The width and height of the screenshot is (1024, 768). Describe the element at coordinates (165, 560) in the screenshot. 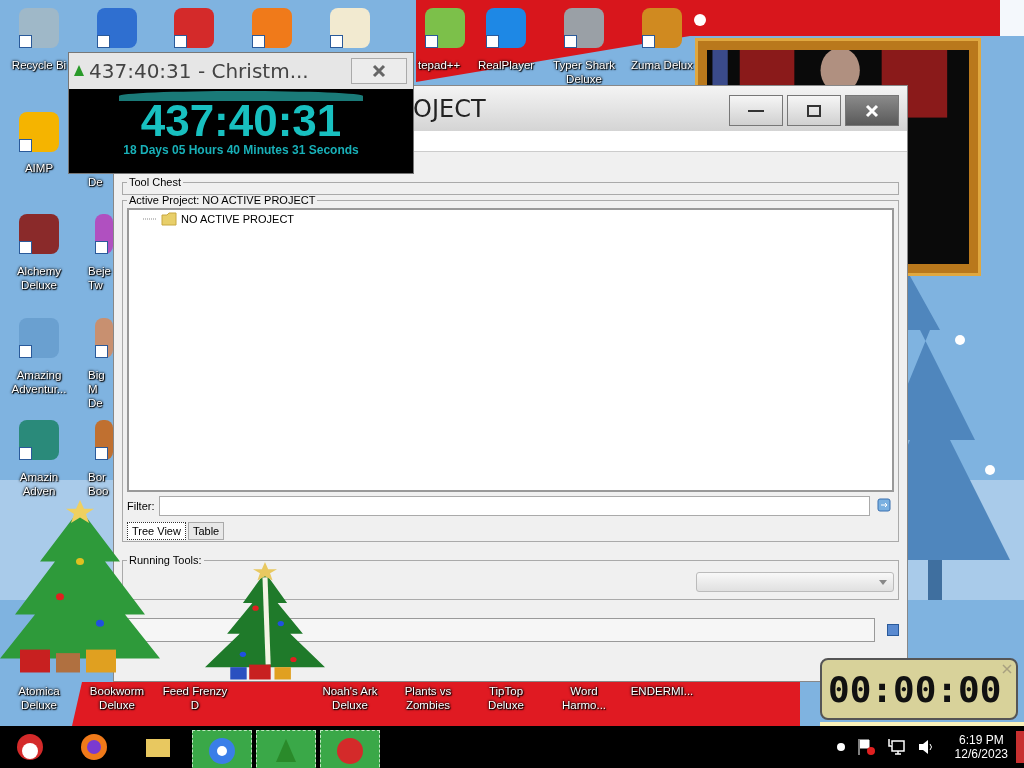

I see `group-title: Running Tools:` at that location.